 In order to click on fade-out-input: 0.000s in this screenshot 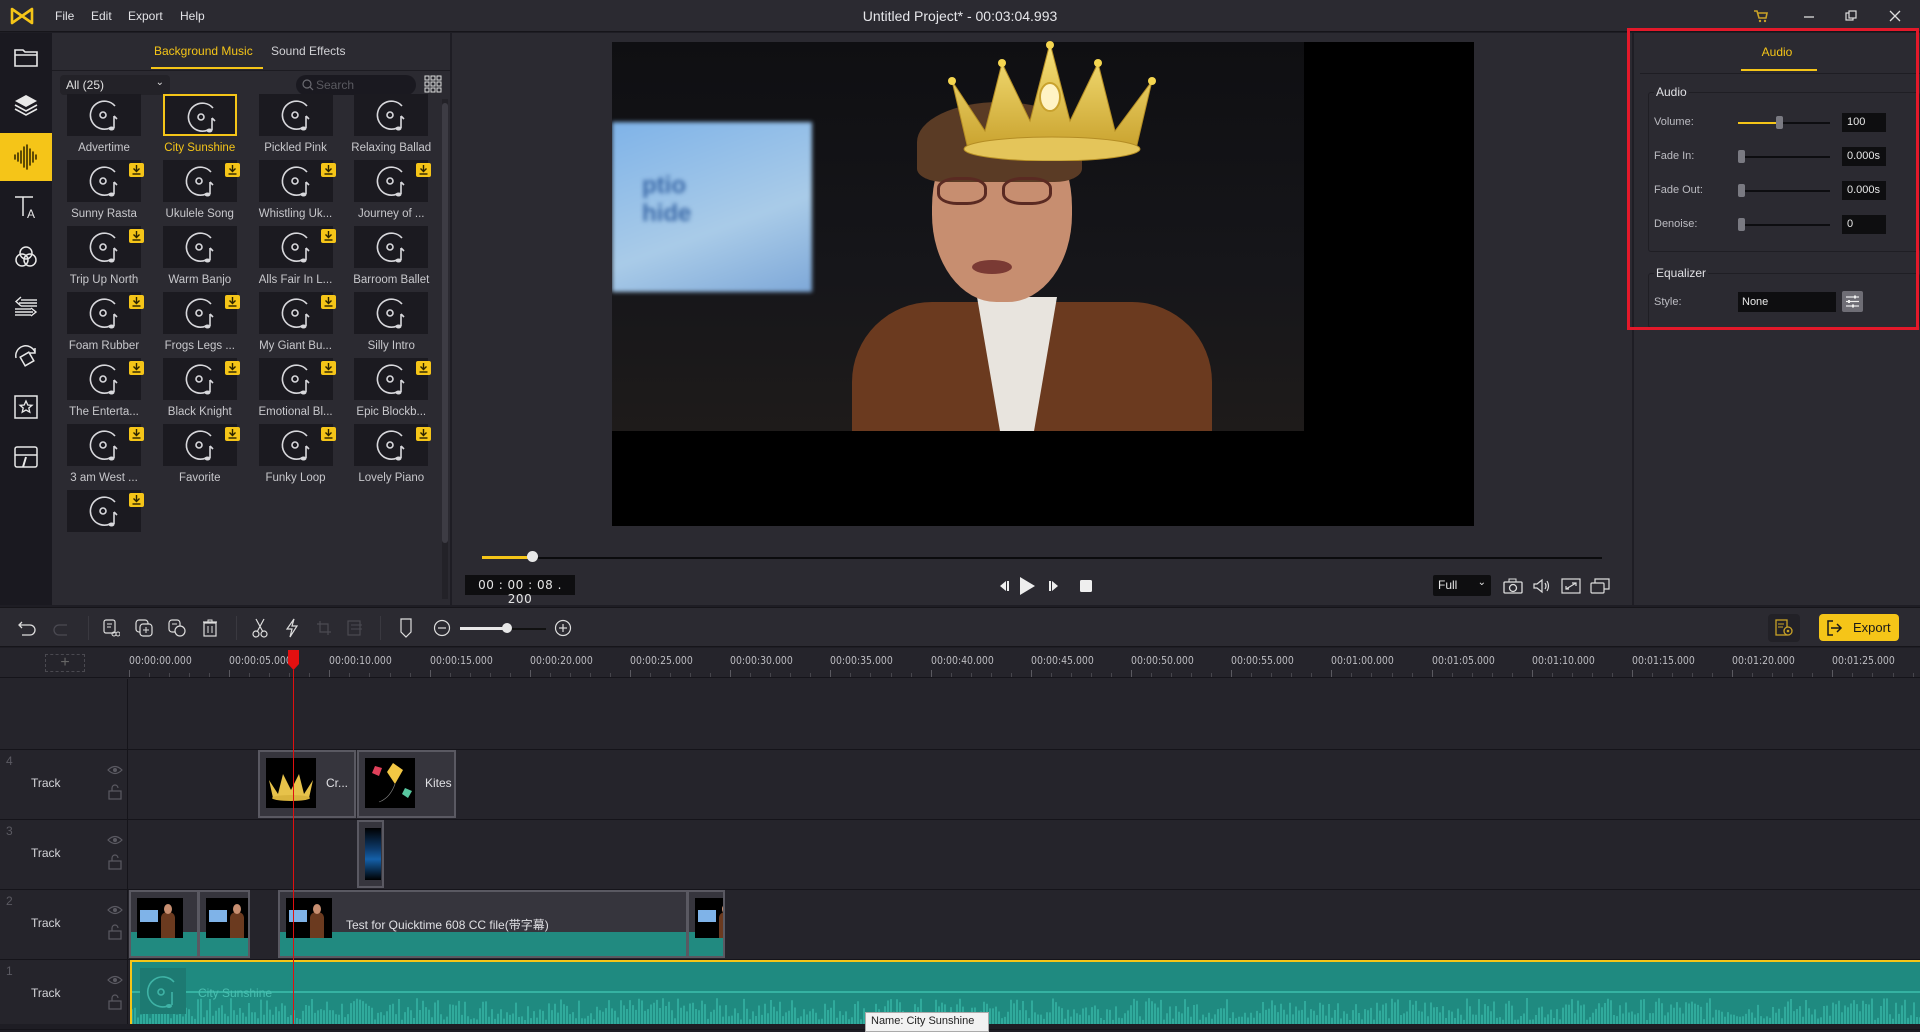, I will do `click(1864, 190)`.